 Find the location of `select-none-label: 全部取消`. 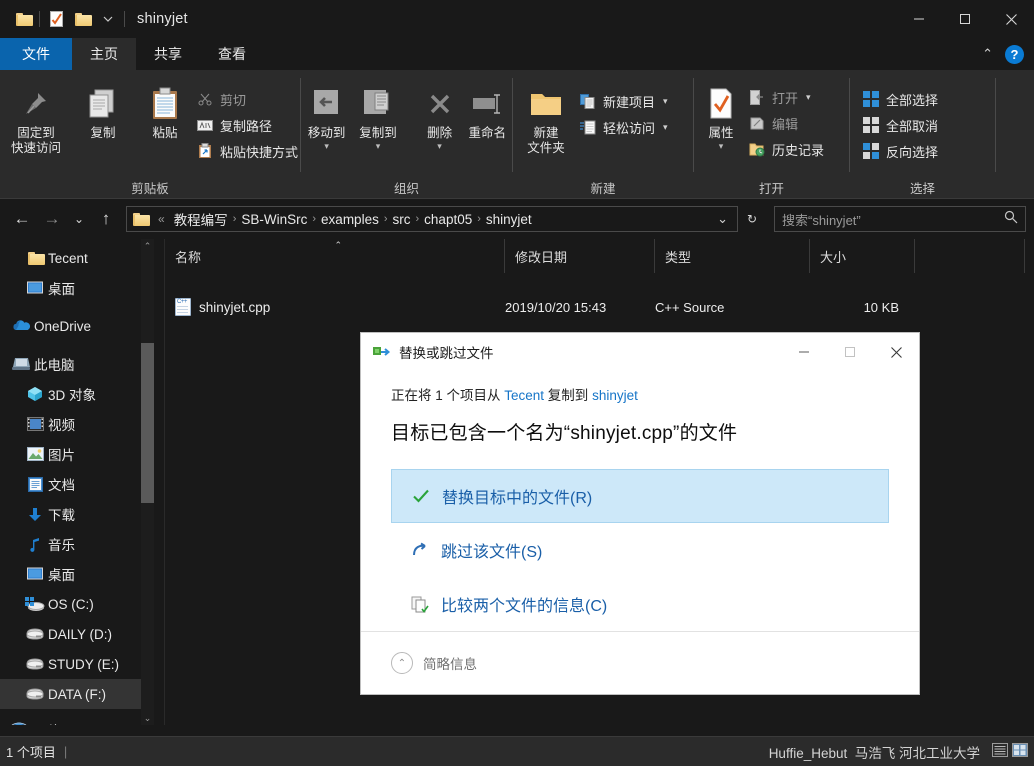

select-none-label: 全部取消 is located at coordinates (912, 126).